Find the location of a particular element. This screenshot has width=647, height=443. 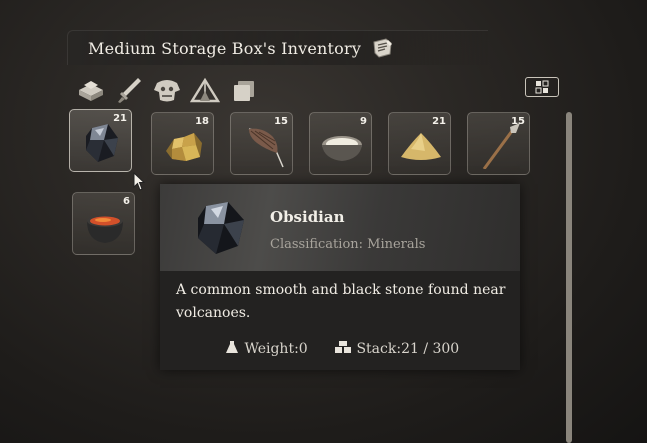

inventory-slot-gold-ore: 18 is located at coordinates (182, 143).